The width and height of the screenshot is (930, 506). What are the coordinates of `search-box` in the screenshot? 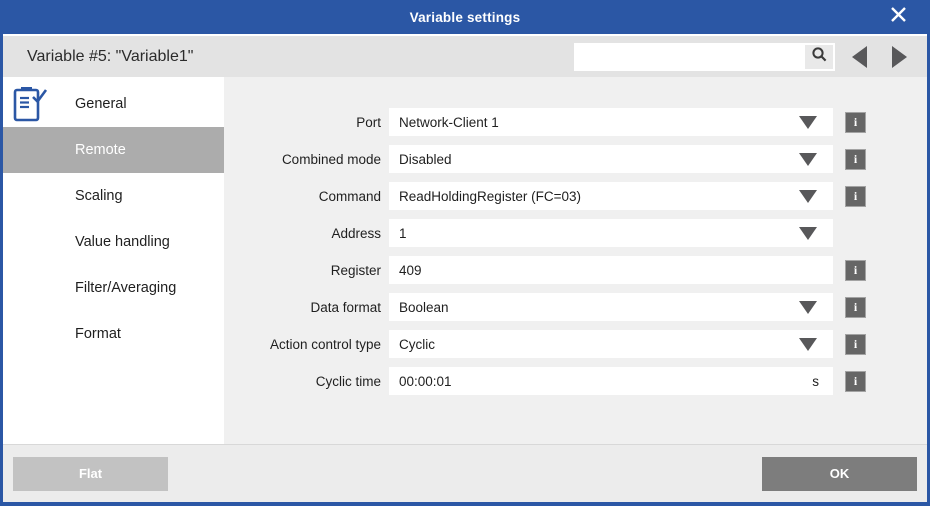 It's located at (704, 56).